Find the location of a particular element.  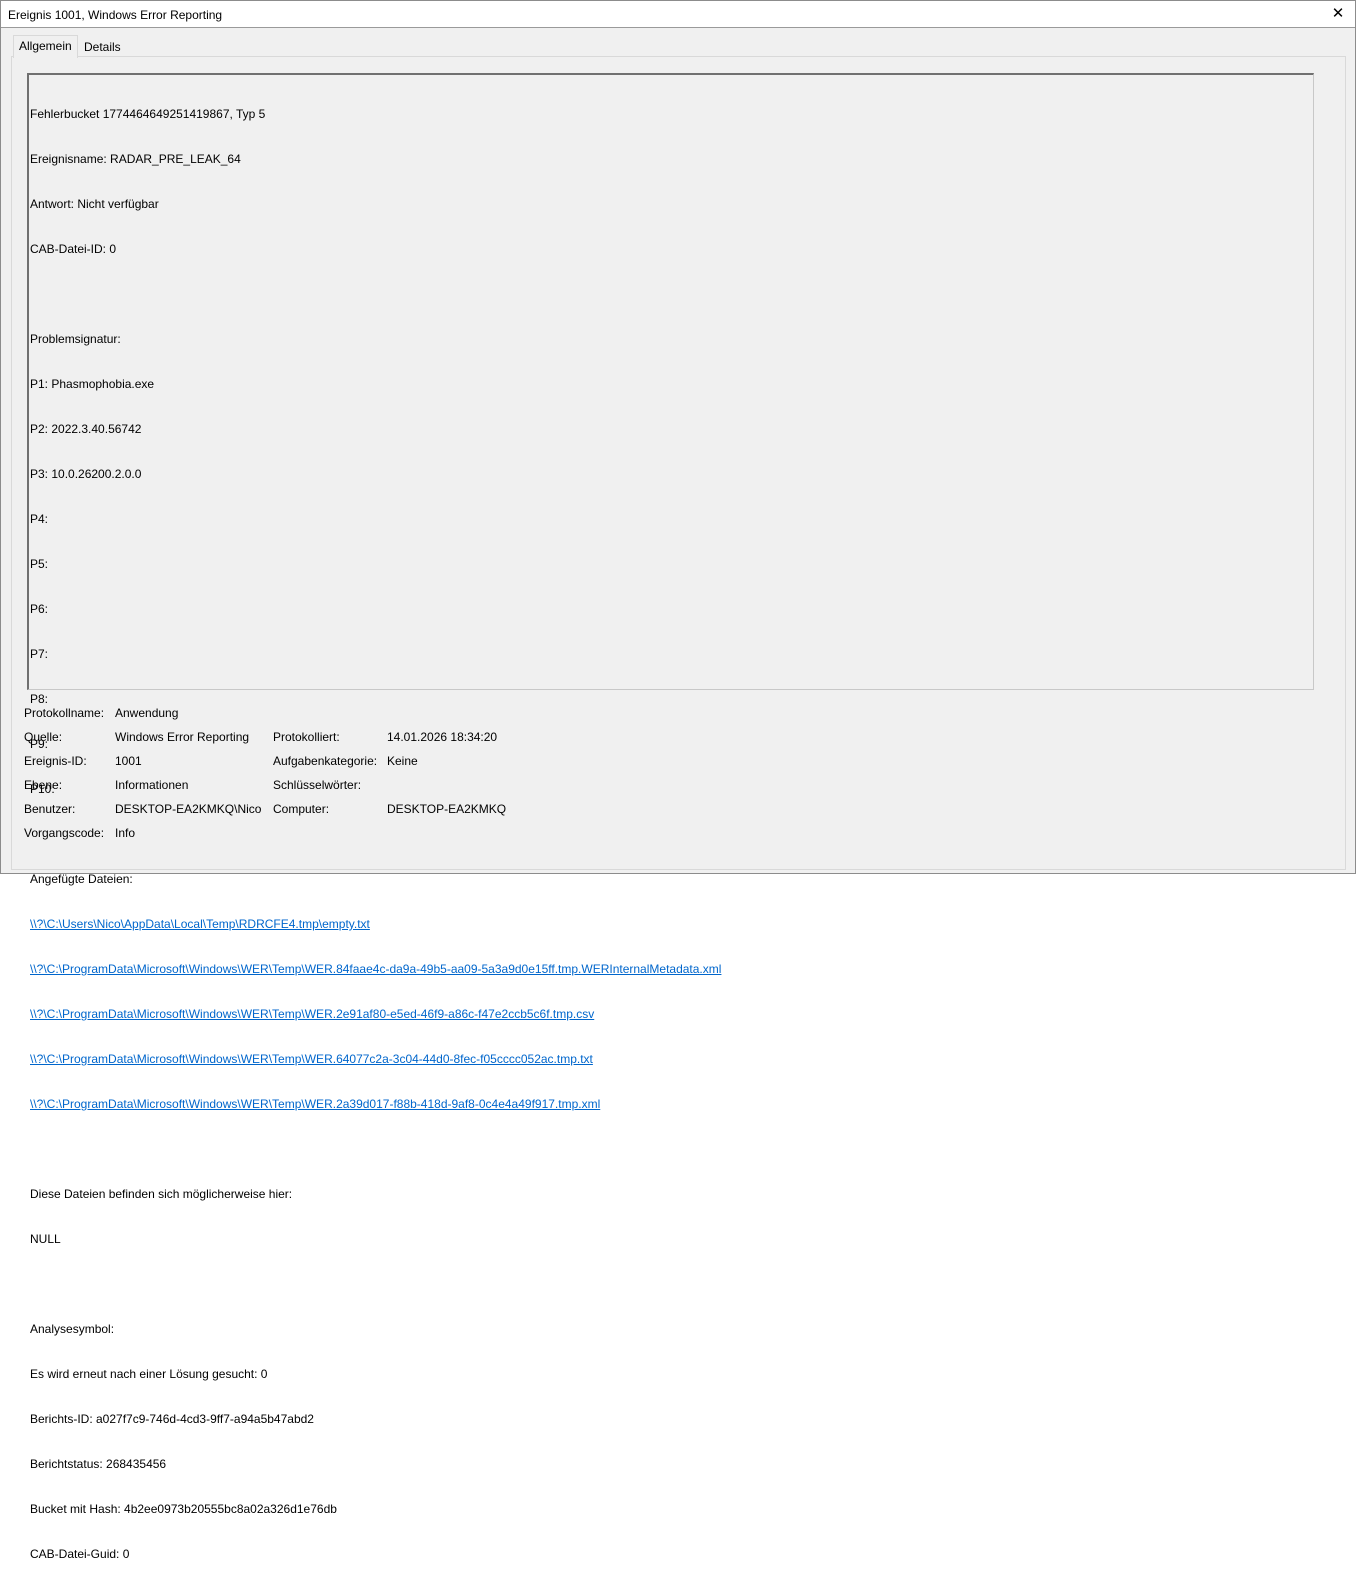

tab-details: Details is located at coordinates (102, 47).